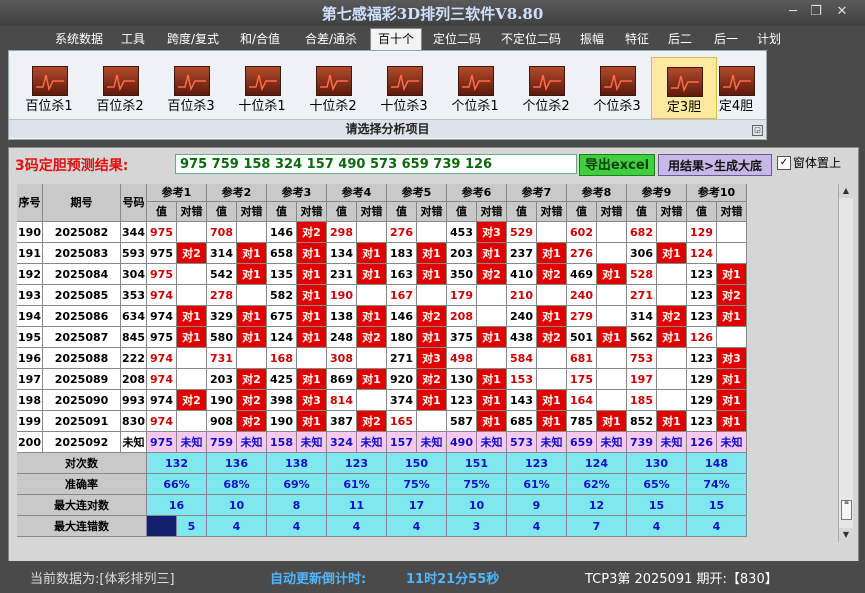  What do you see at coordinates (376, 164) in the screenshot?
I see `prediction-result-field: 975 759 158 324 157 490 573 659 739 126` at bounding box center [376, 164].